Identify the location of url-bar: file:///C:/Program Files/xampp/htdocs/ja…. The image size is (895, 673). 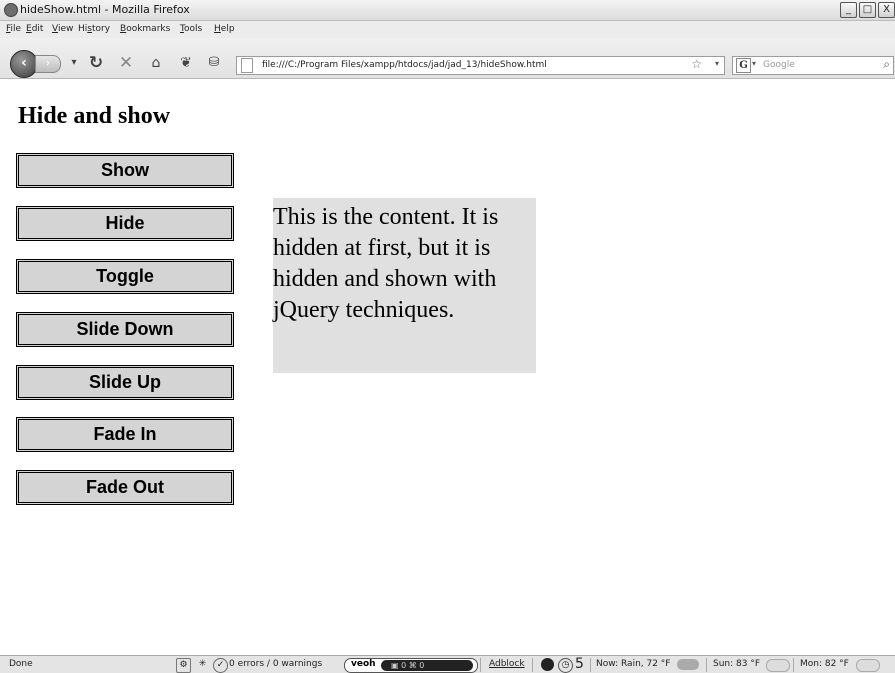
(480, 65).